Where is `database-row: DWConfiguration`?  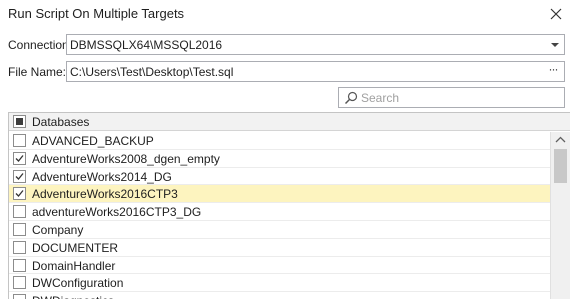
database-row: DWConfiguration is located at coordinates (279, 283).